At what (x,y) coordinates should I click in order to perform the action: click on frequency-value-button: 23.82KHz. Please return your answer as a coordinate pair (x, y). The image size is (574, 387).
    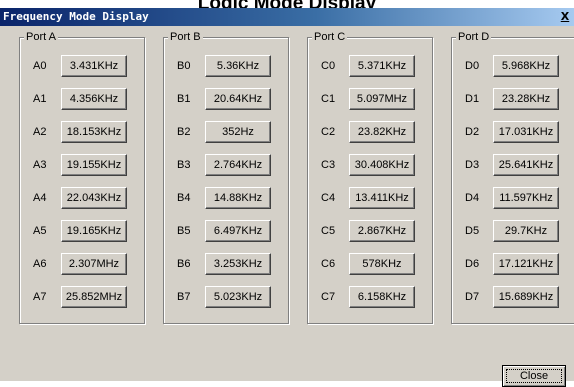
    Looking at the image, I should click on (382, 132).